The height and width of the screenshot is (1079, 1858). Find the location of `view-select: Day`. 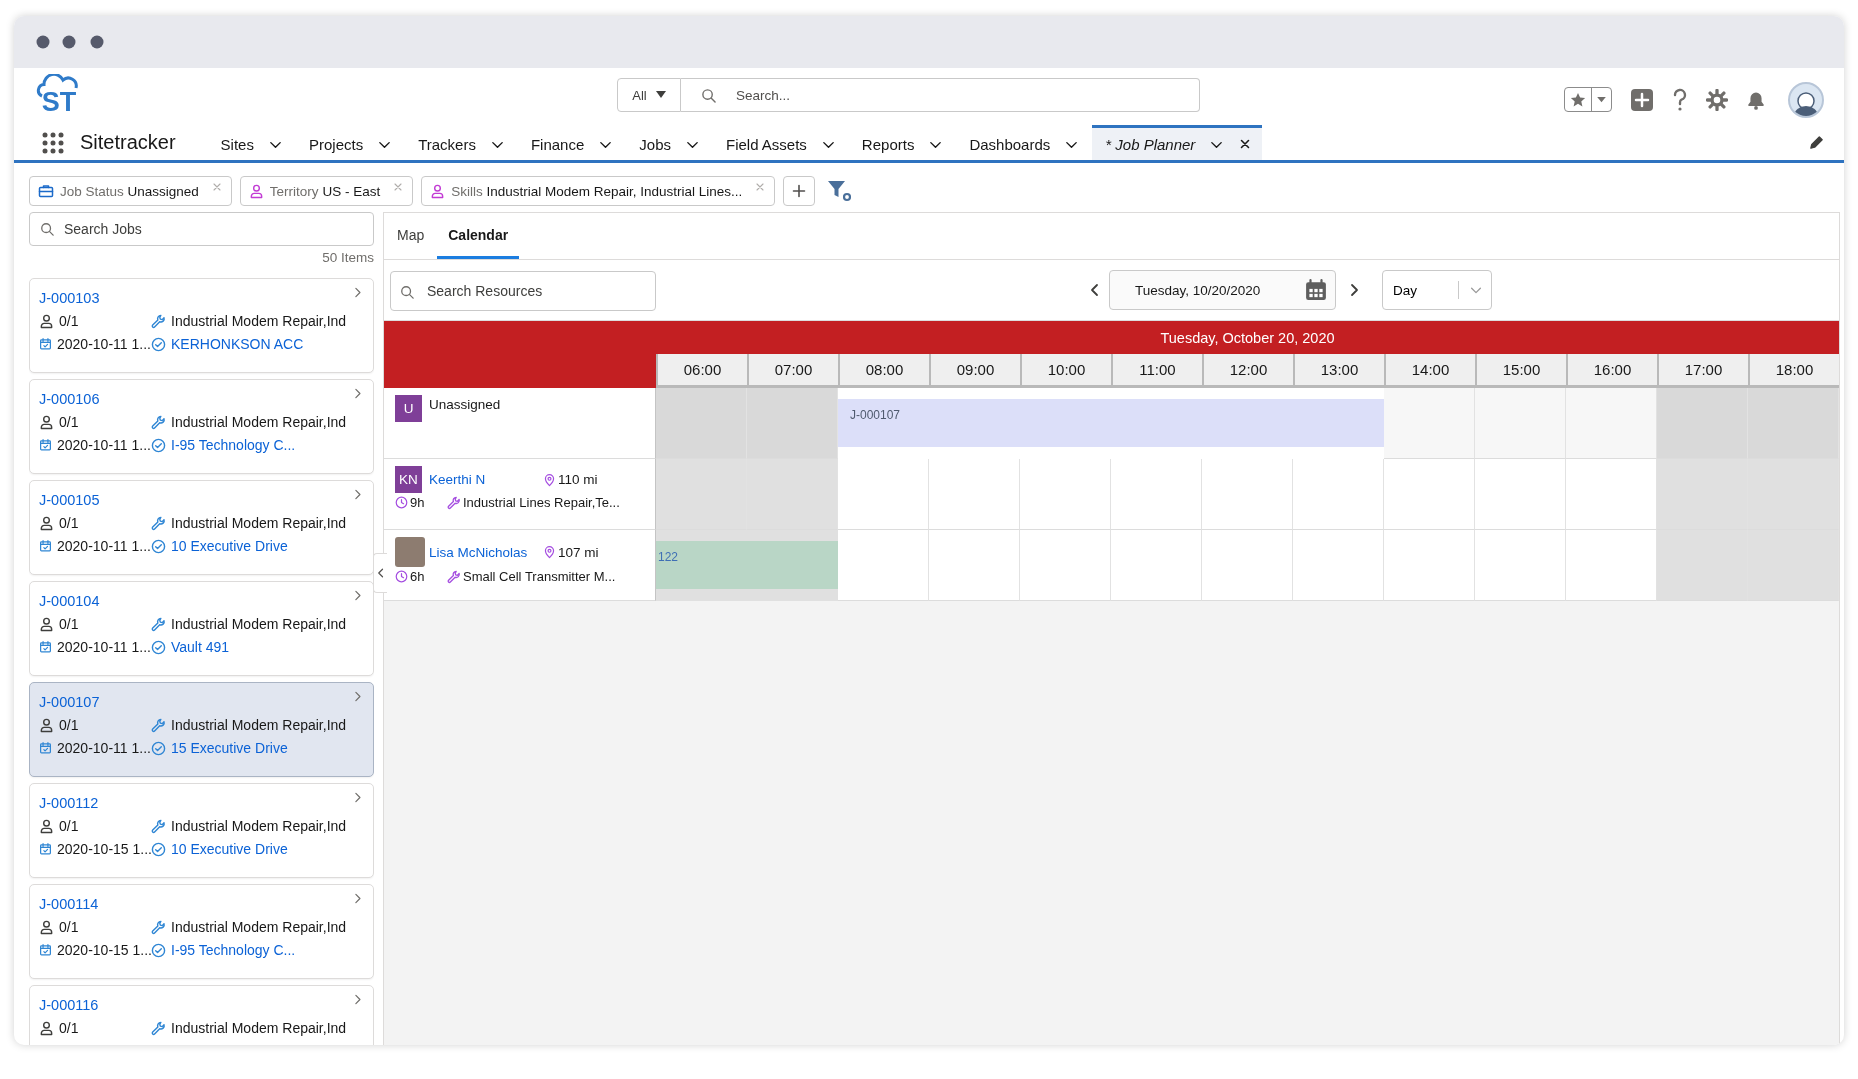

view-select: Day is located at coordinates (1437, 290).